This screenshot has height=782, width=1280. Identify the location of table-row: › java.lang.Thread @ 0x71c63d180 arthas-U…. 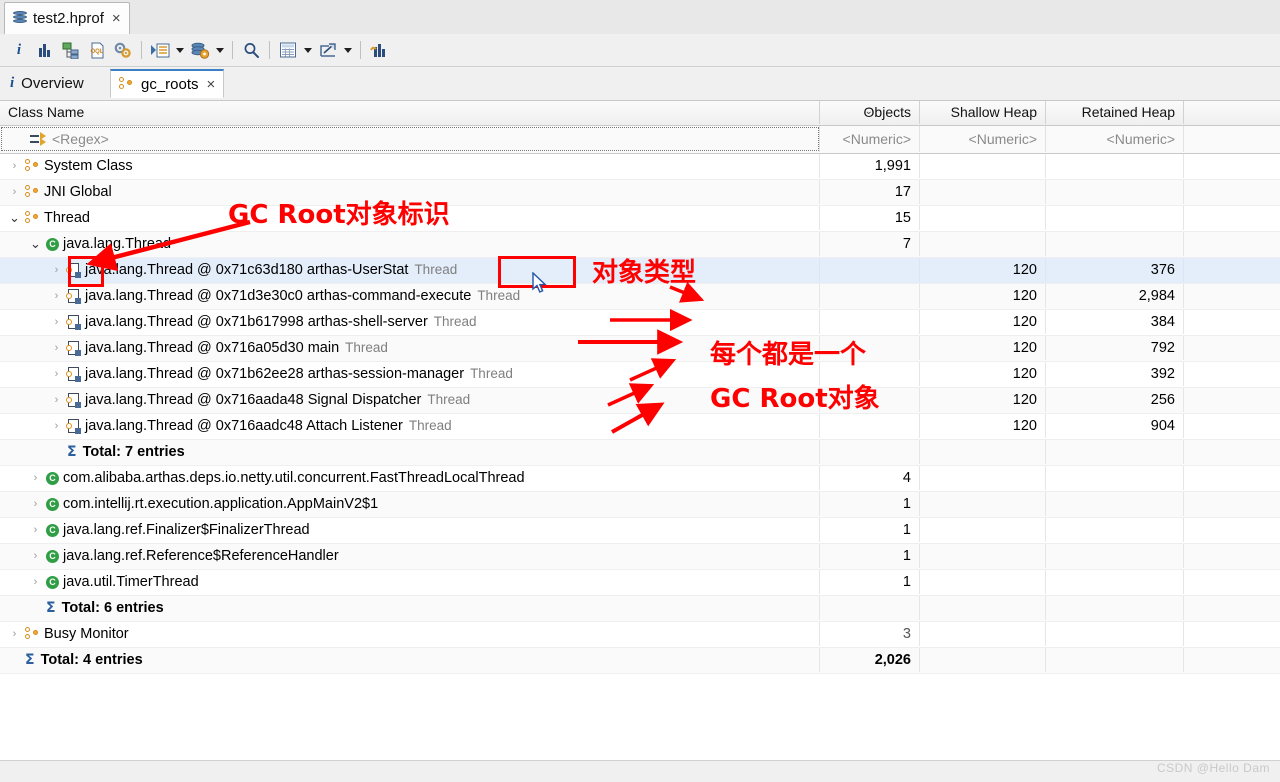
(640, 271).